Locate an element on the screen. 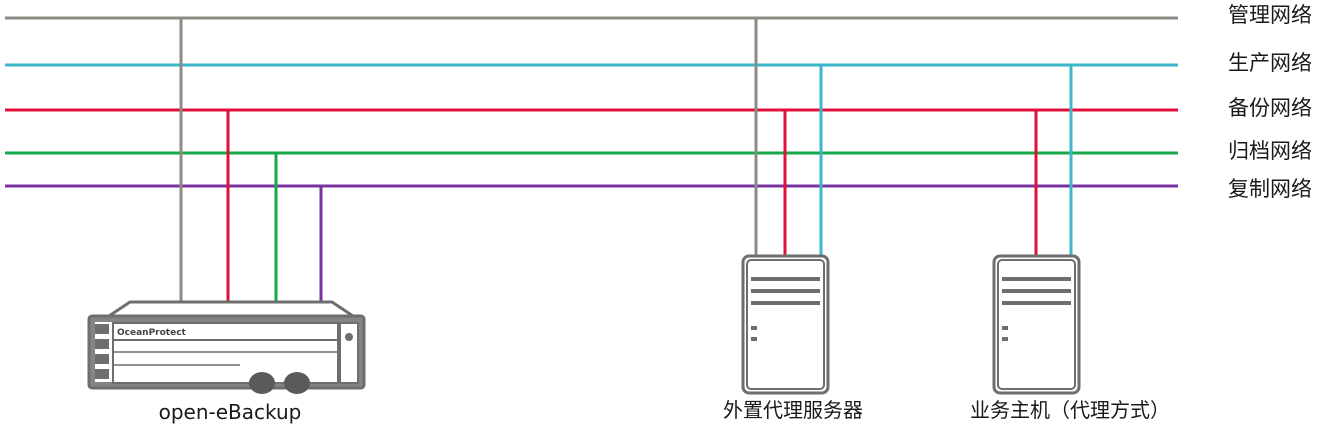 The image size is (1334, 425). network-label-production: 生产网络 is located at coordinates (1270, 63).